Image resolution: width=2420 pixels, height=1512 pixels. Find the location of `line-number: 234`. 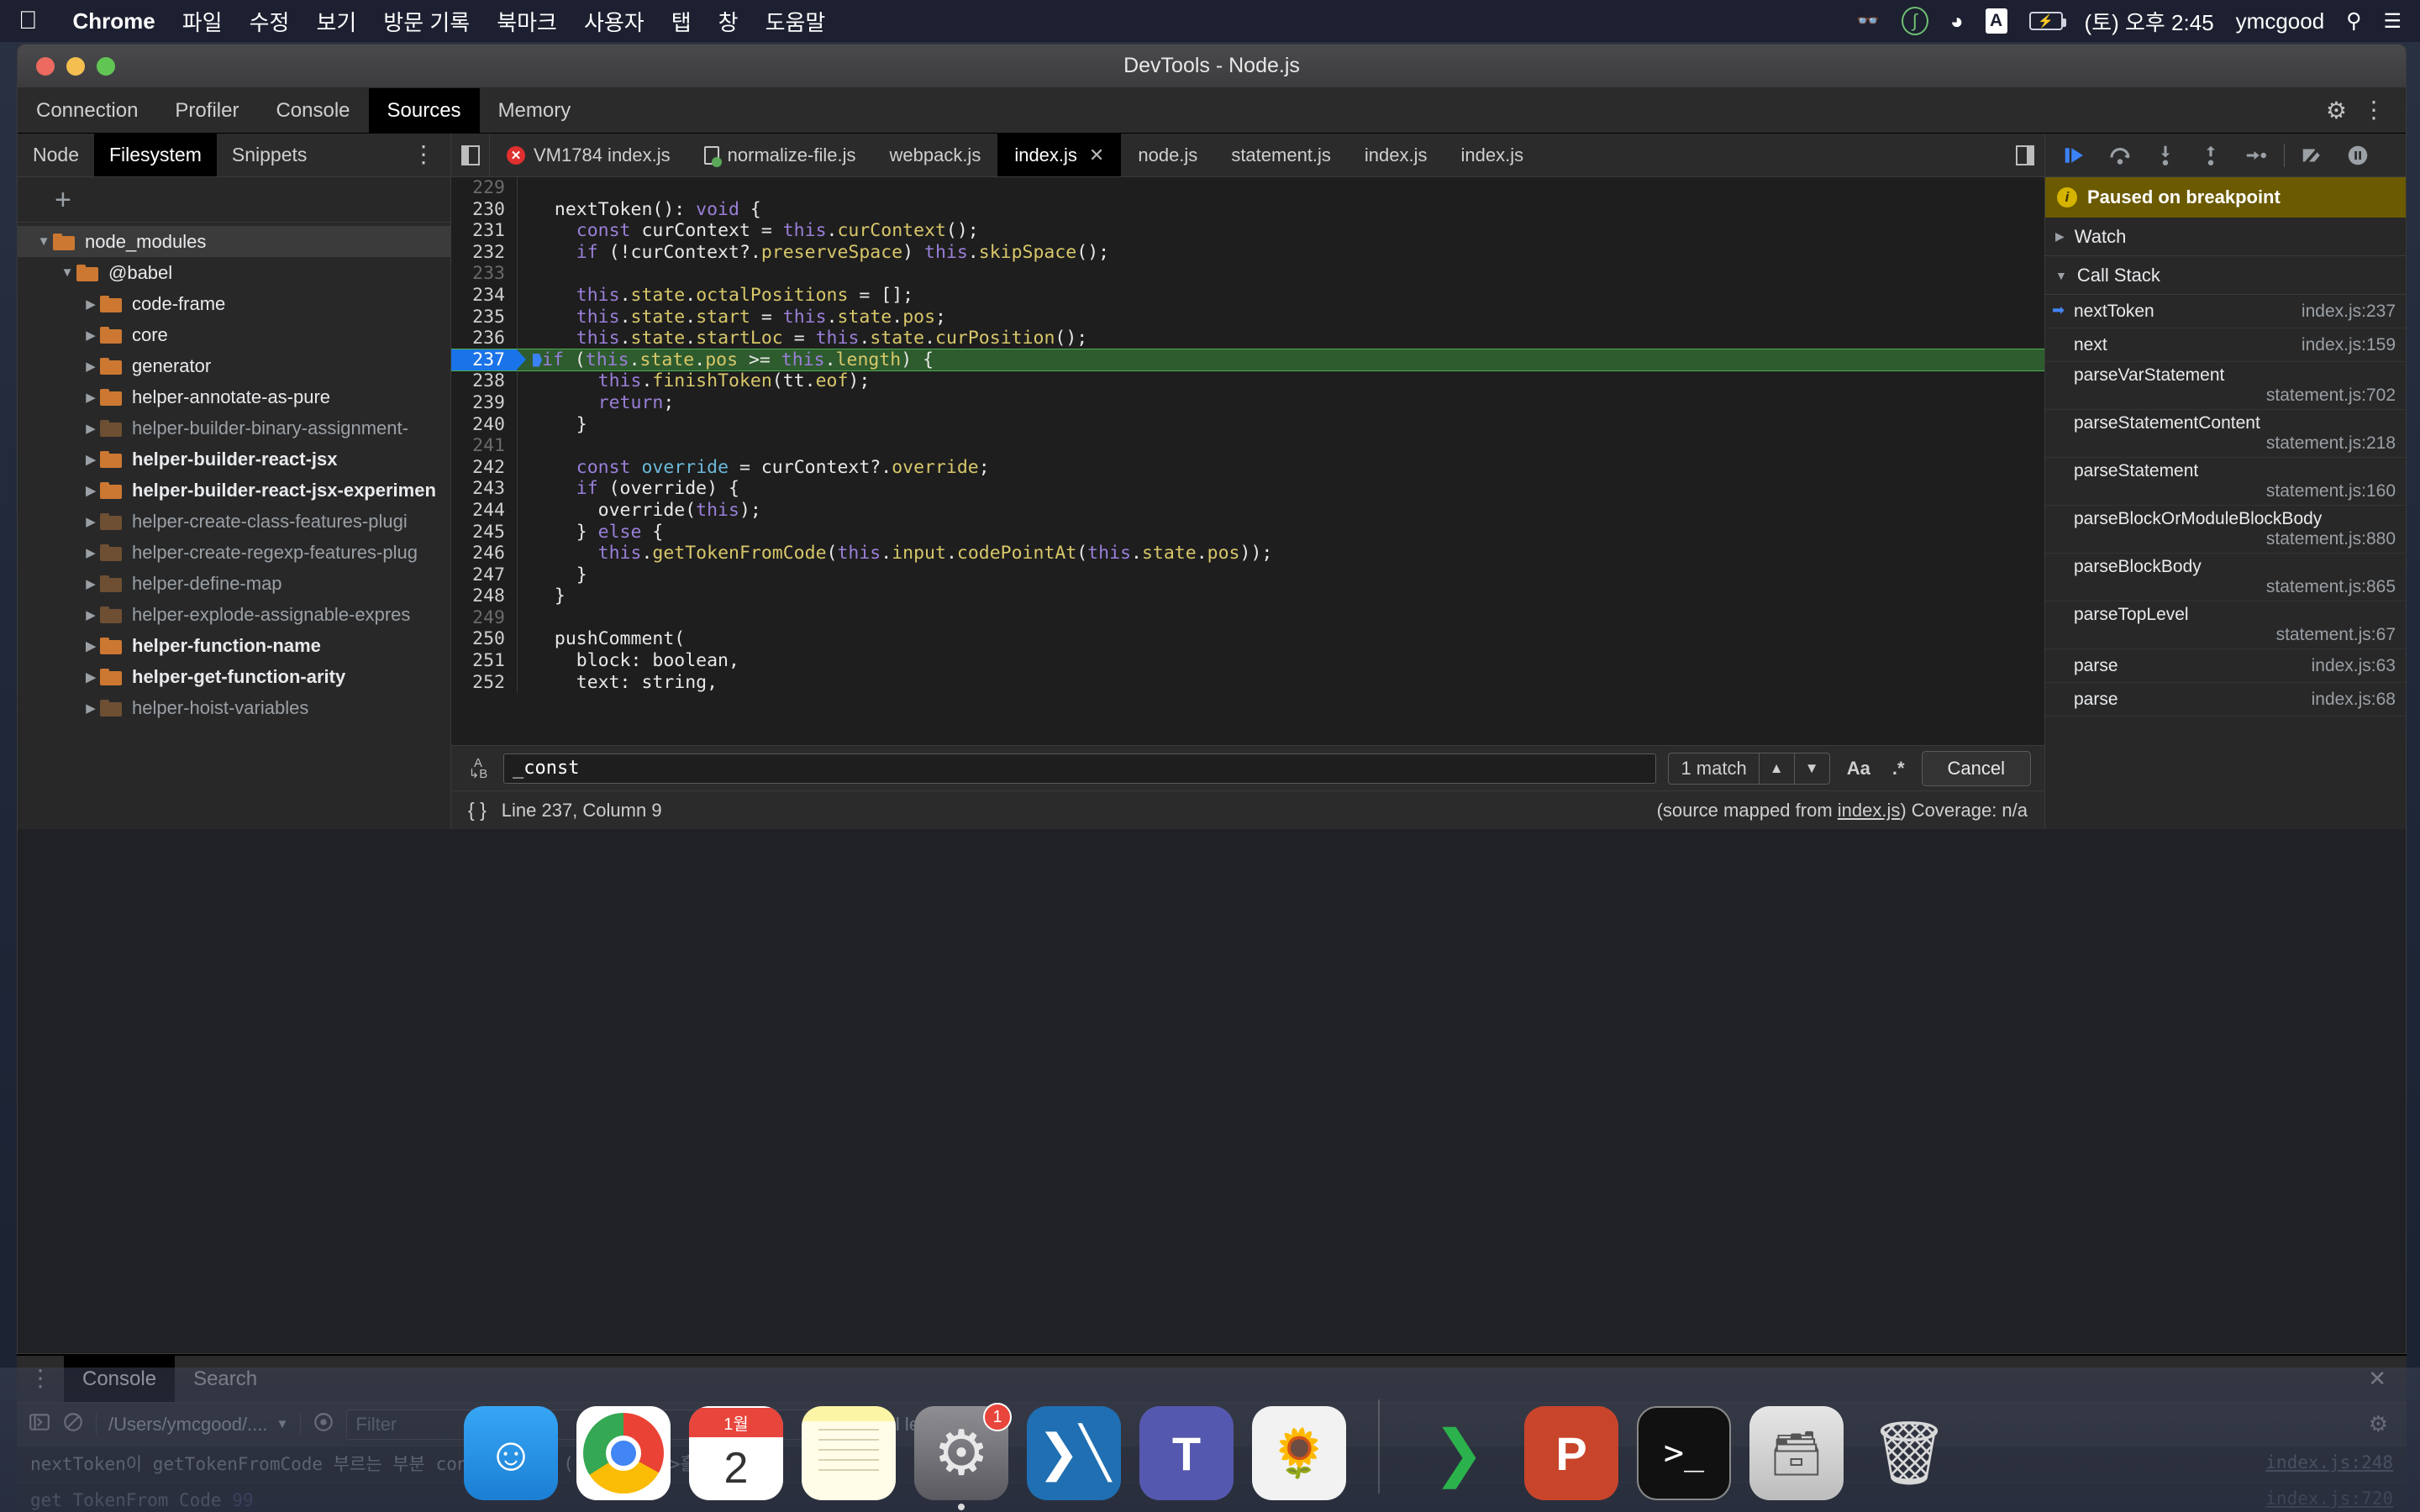

line-number: 234 is located at coordinates (484, 296).